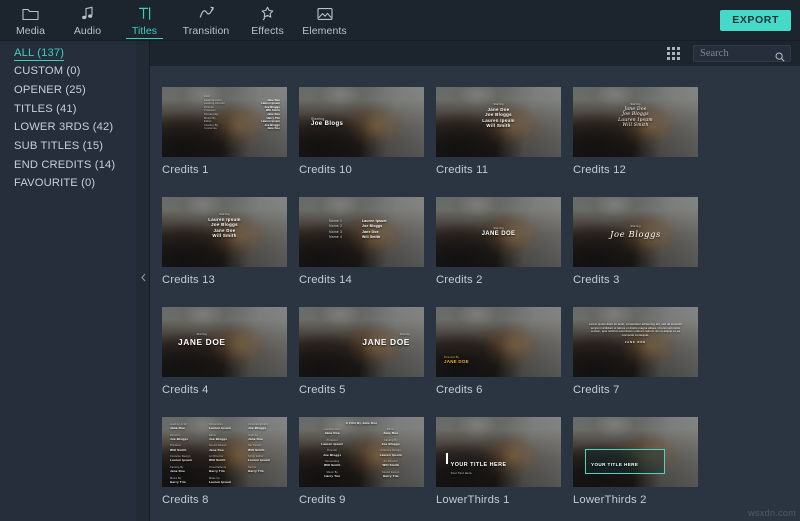 The height and width of the screenshot is (521, 800). Describe the element at coordinates (224, 480) in the screenshot. I see `credit-row: Make Up Lauren Ipsum` at that location.